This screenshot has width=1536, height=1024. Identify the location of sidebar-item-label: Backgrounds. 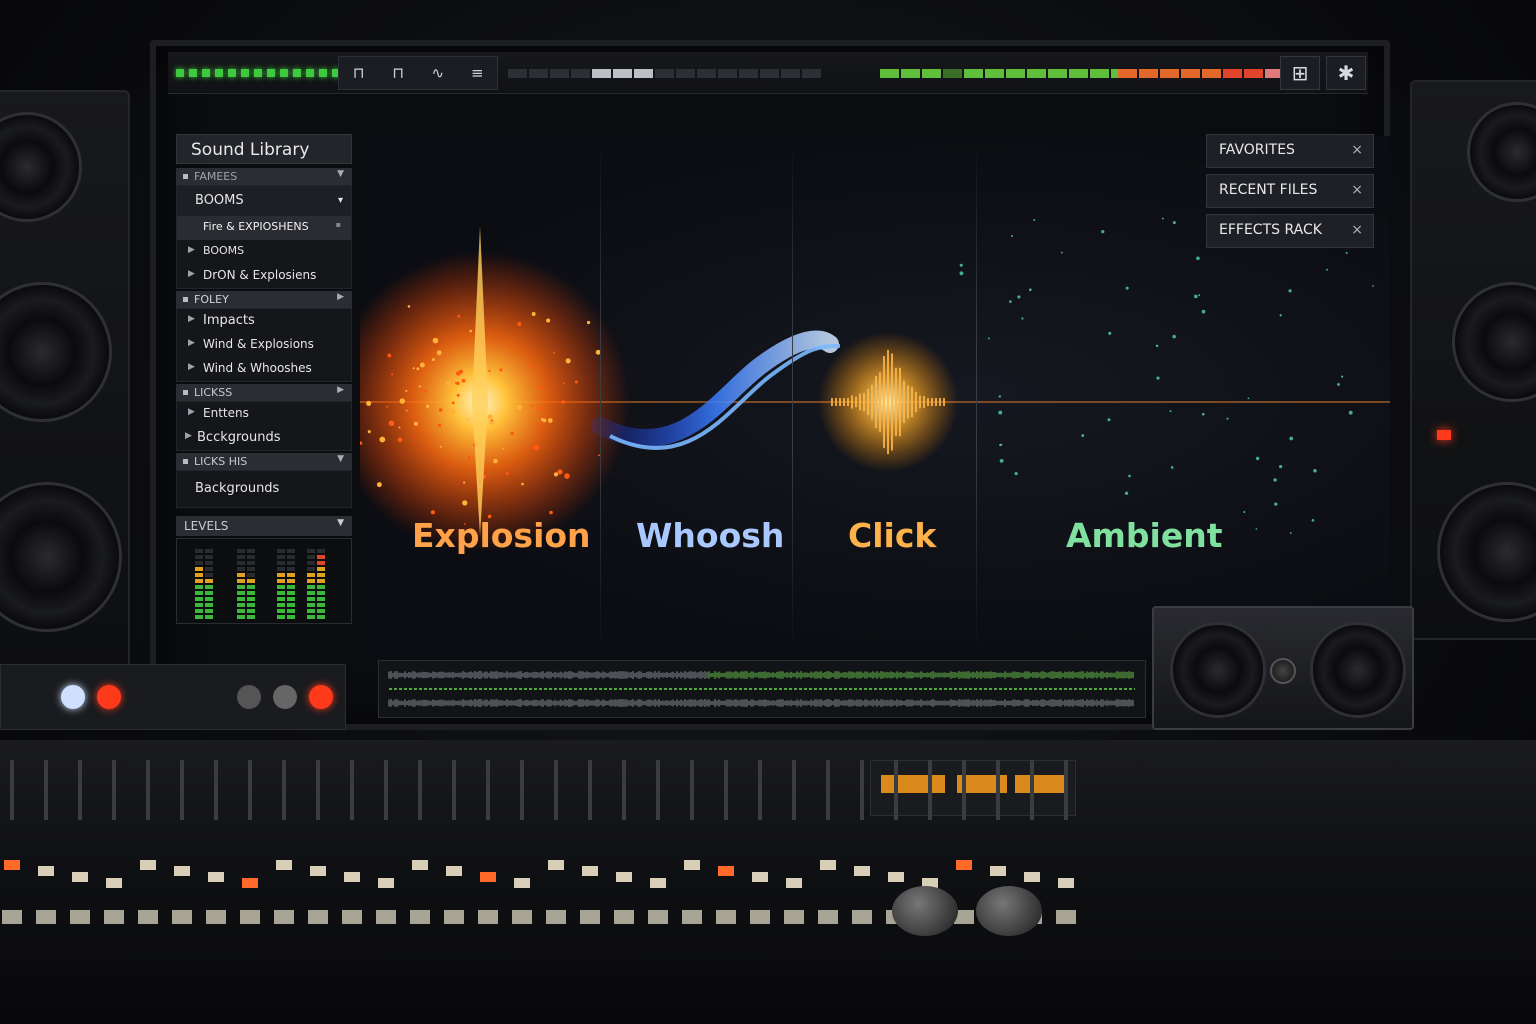
(237, 488).